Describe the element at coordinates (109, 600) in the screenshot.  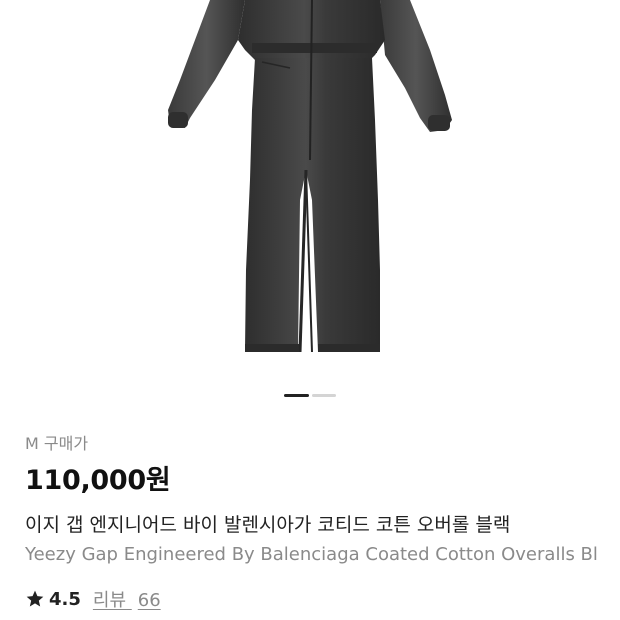
I see `reviews-label: 리뷰` at that location.